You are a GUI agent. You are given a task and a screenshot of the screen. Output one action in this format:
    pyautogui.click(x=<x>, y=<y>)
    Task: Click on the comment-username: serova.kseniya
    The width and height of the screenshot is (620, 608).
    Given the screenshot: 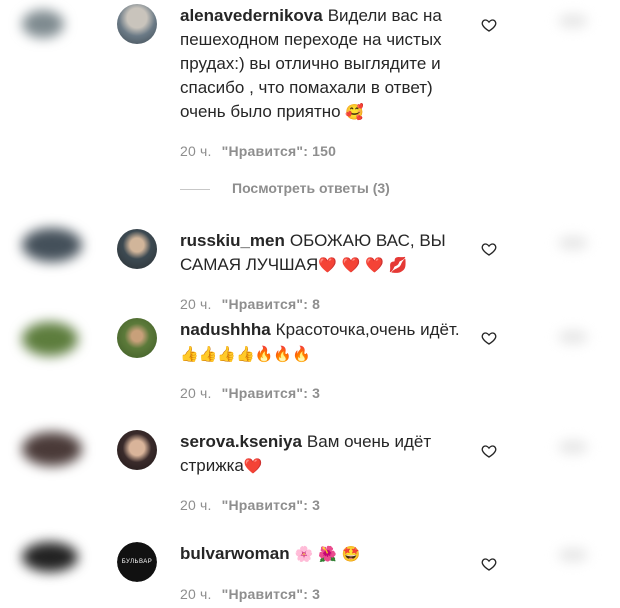 What is the action you would take?
    pyautogui.click(x=241, y=441)
    